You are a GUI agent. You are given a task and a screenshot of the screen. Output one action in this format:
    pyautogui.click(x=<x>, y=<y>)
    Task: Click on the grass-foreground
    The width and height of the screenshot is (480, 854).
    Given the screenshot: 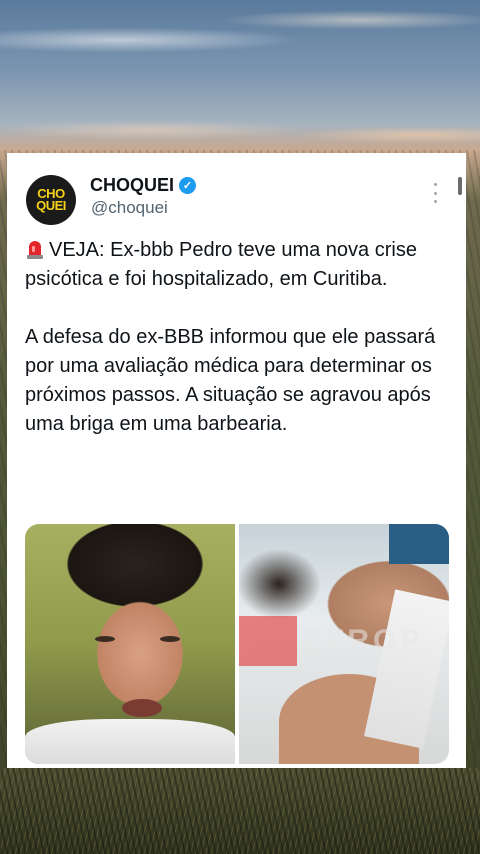 What is the action you would take?
    pyautogui.click(x=240, y=811)
    